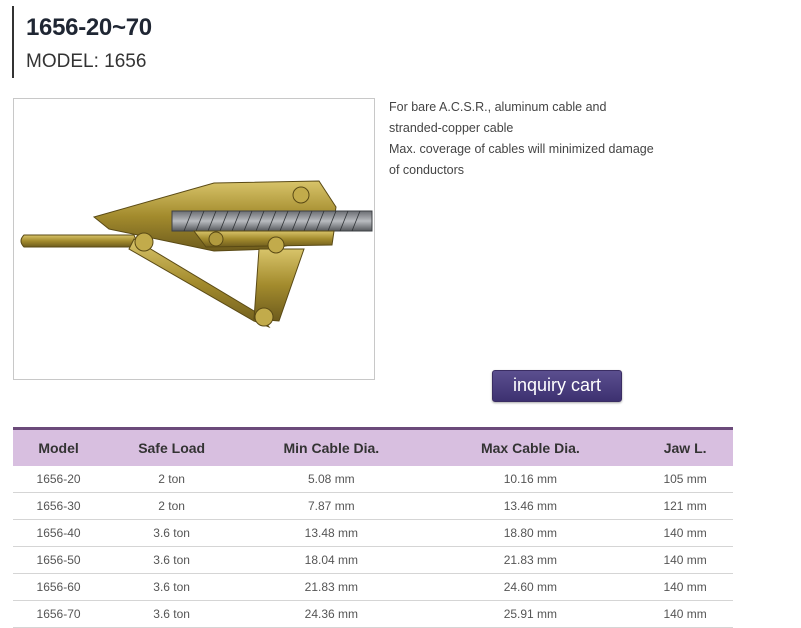 This screenshot has width=801, height=628. I want to click on cell-model: 1656-60, so click(59, 587).